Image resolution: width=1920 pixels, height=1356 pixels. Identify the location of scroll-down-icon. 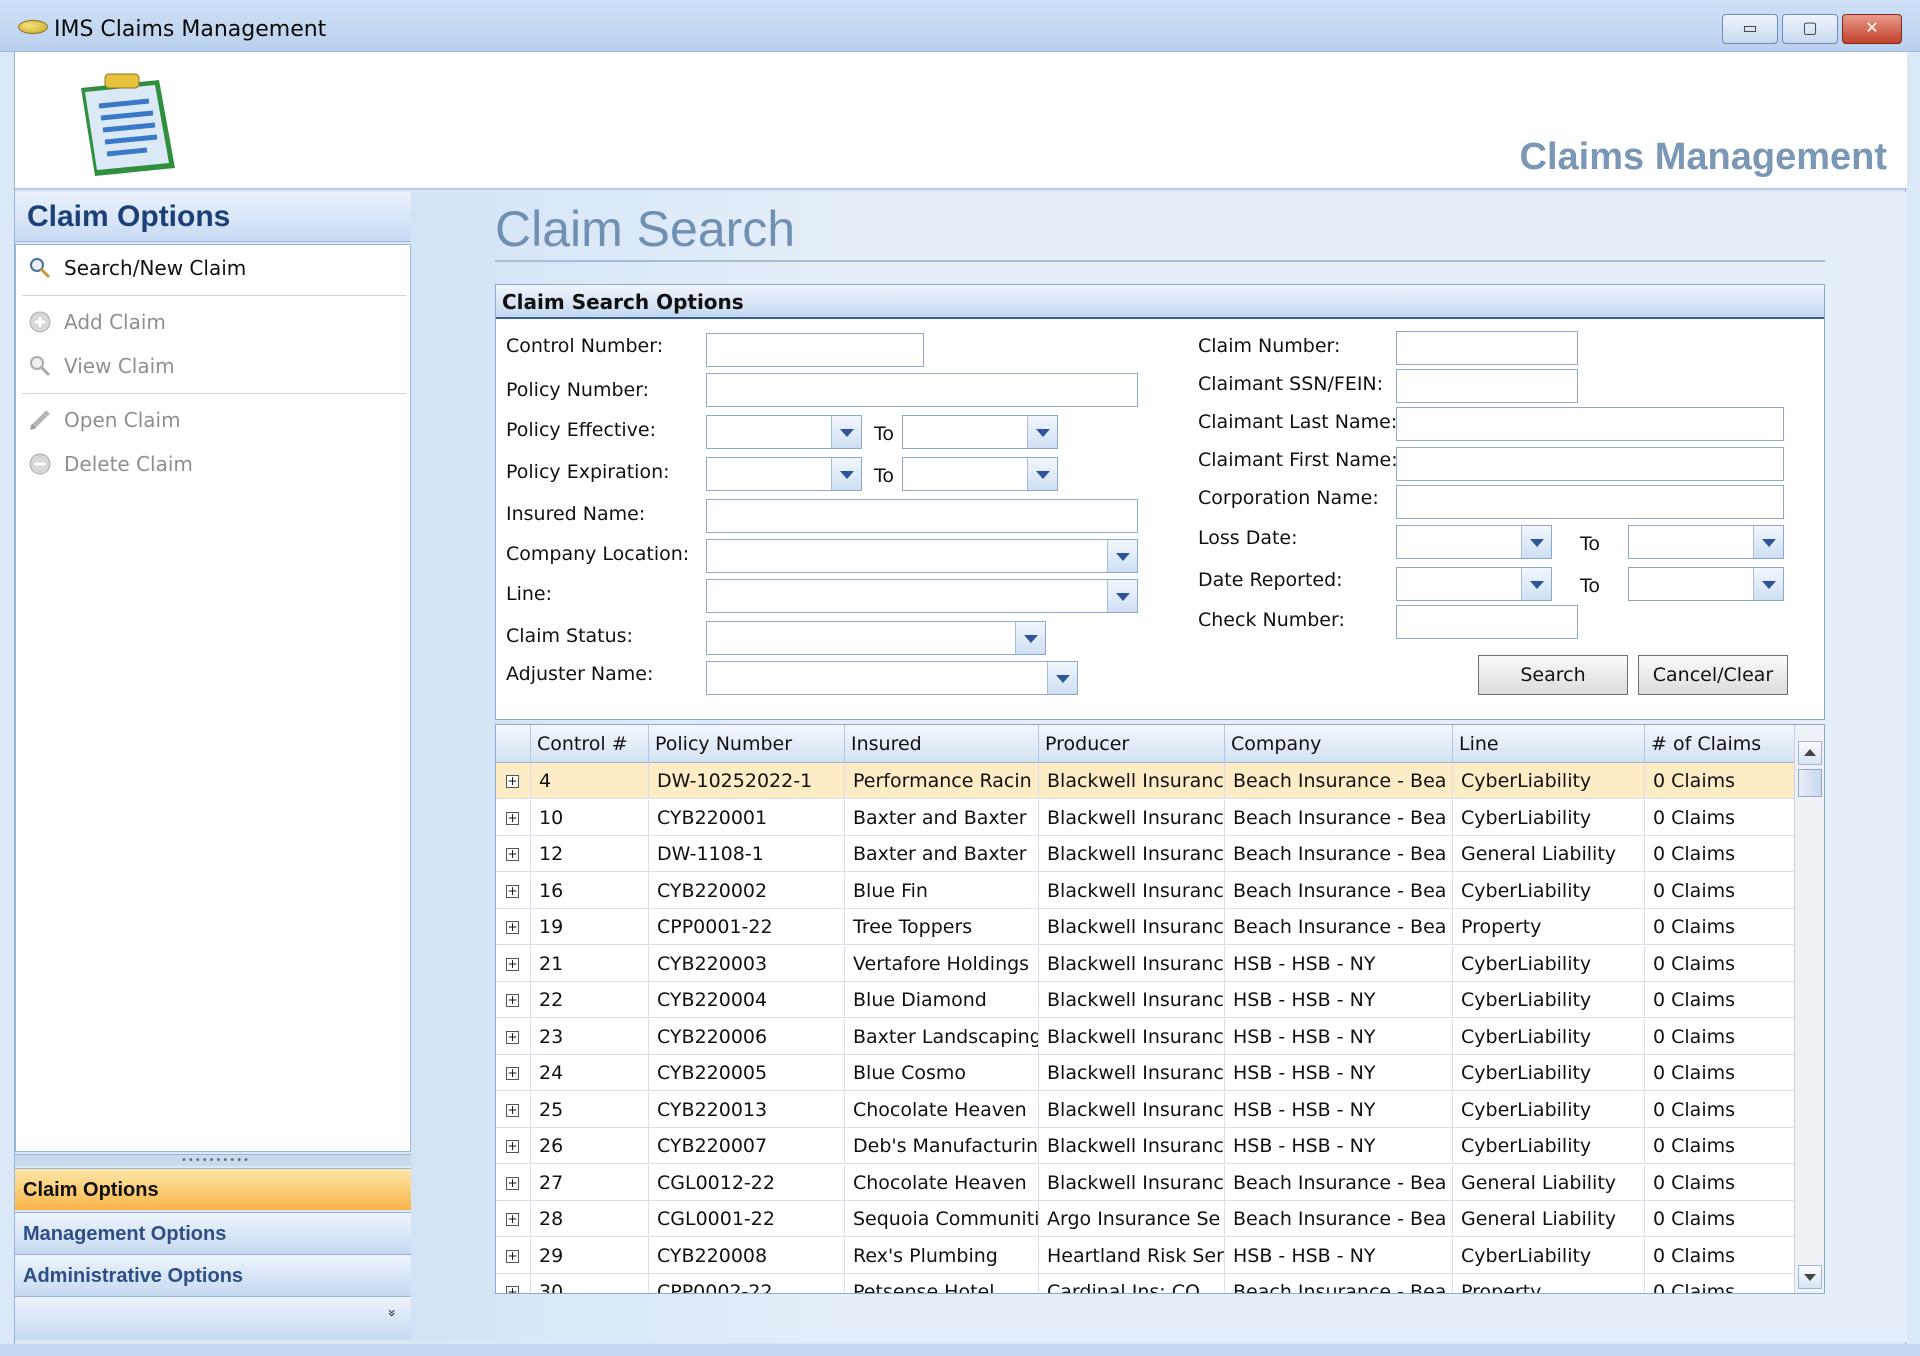
(1810, 1277).